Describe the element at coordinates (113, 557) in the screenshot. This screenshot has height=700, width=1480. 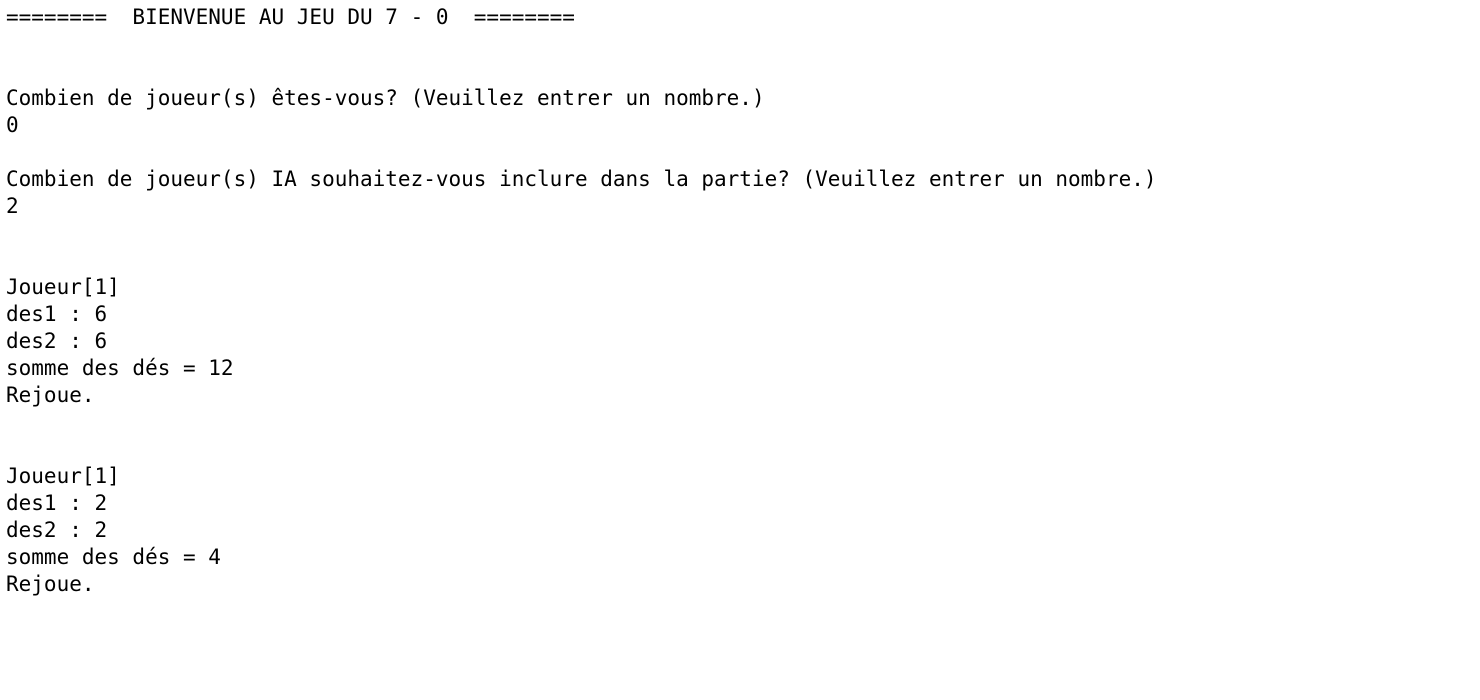
I see `turn-dice-sum: somme des dés = 4` at that location.